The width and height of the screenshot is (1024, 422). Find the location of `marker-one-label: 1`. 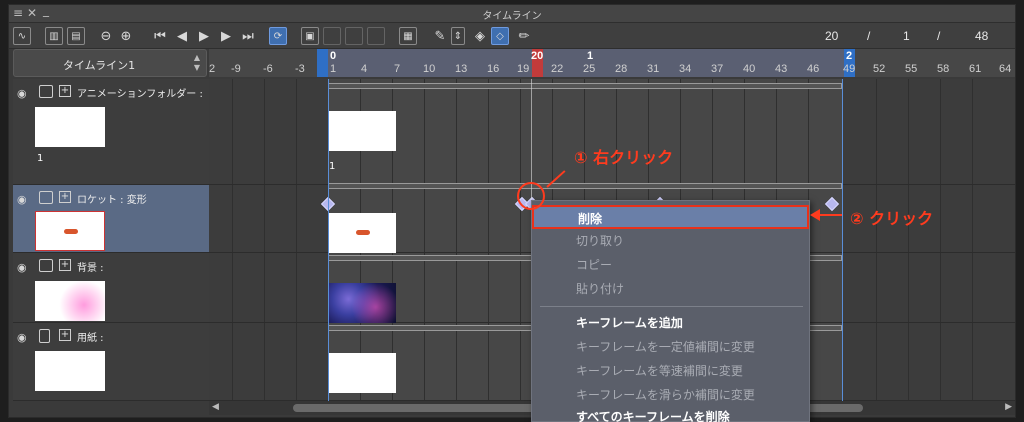

marker-one-label: 1 is located at coordinates (590, 56).